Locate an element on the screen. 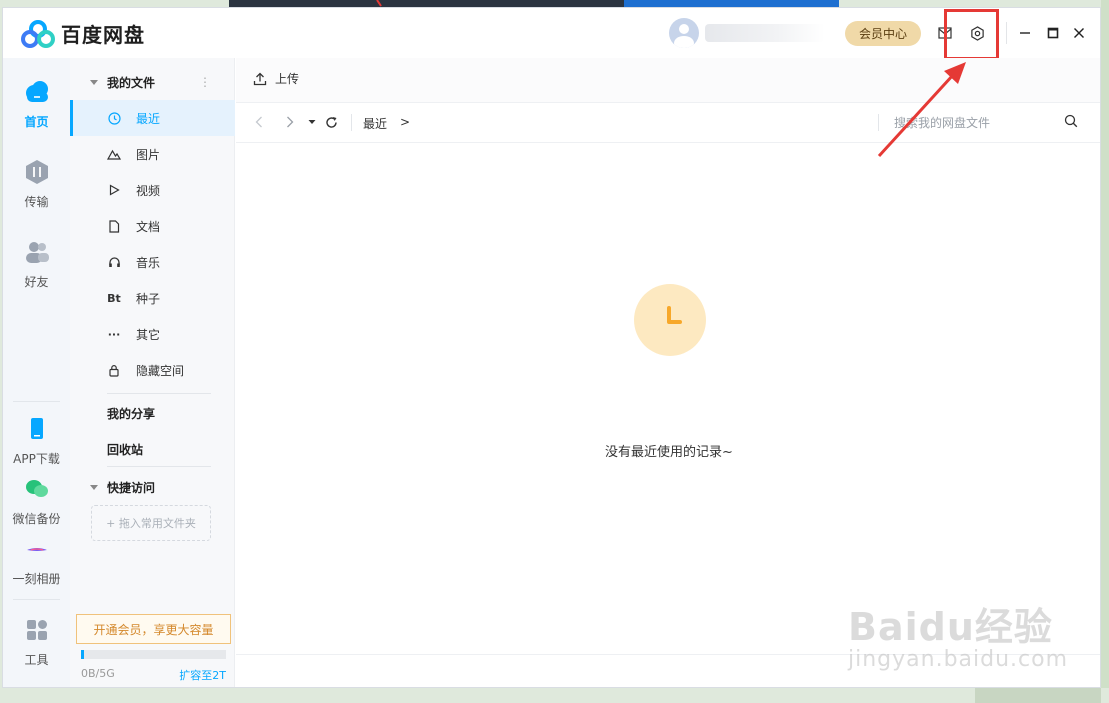  quick-access-label: 快捷访问 is located at coordinates (131, 487).